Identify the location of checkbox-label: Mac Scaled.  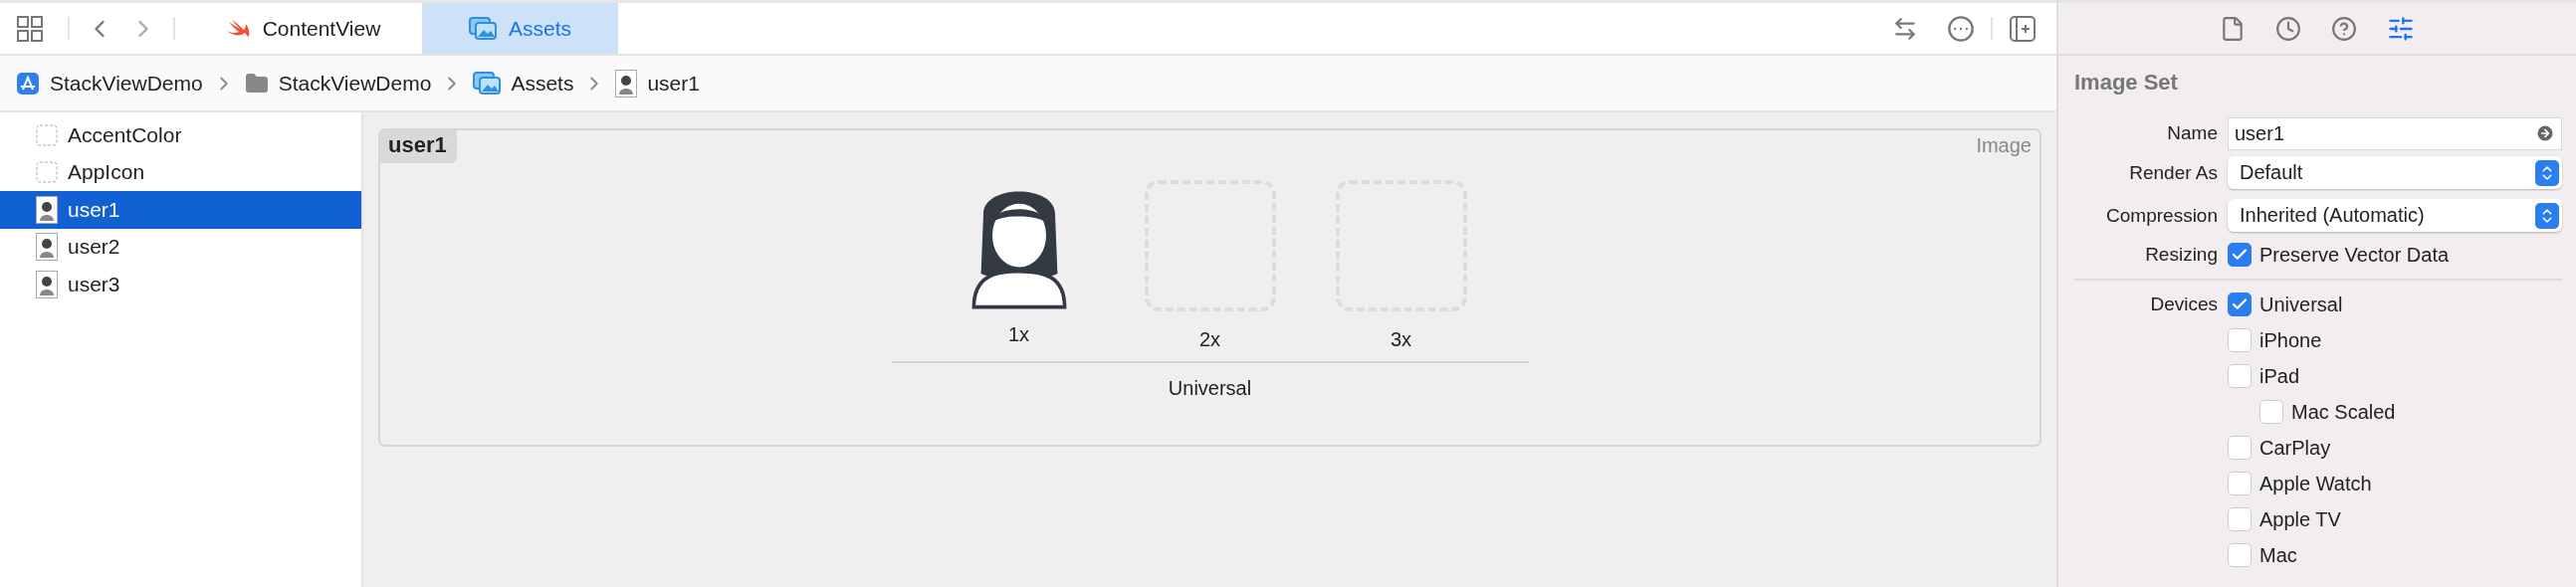
(2343, 412).